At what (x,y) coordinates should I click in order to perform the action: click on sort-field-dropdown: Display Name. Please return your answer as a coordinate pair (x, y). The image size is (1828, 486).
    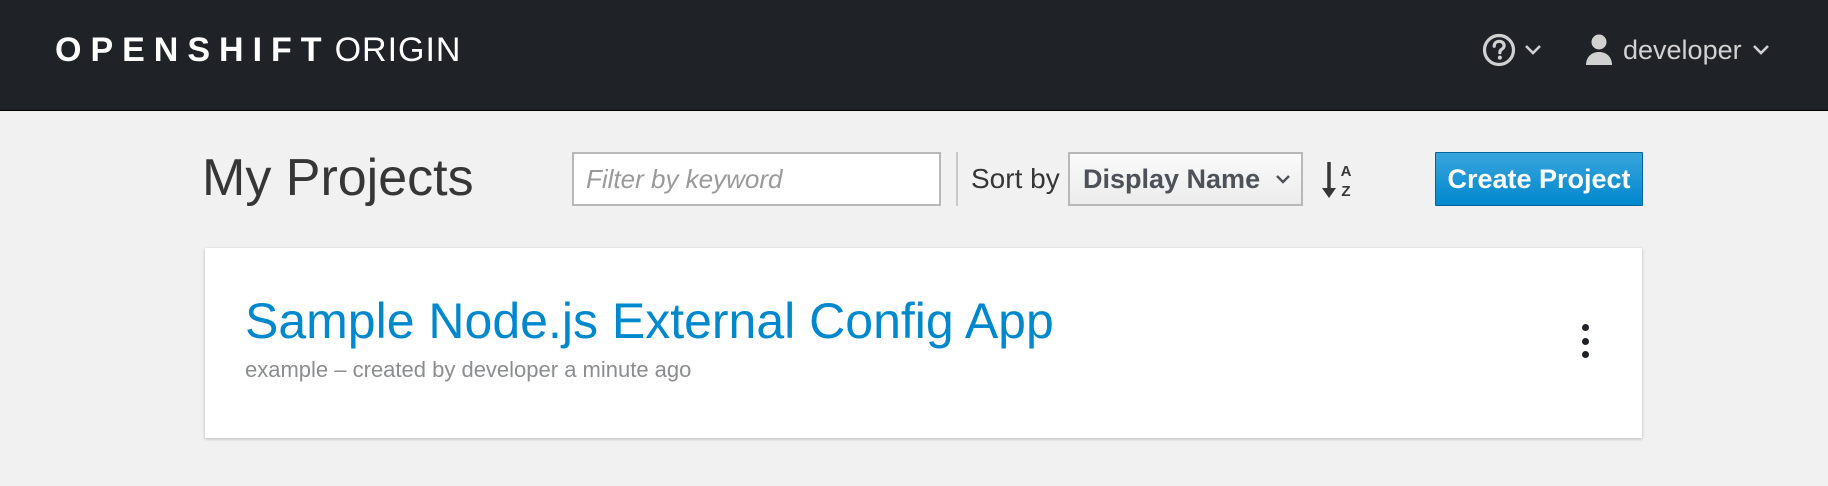
    Looking at the image, I should click on (1185, 179).